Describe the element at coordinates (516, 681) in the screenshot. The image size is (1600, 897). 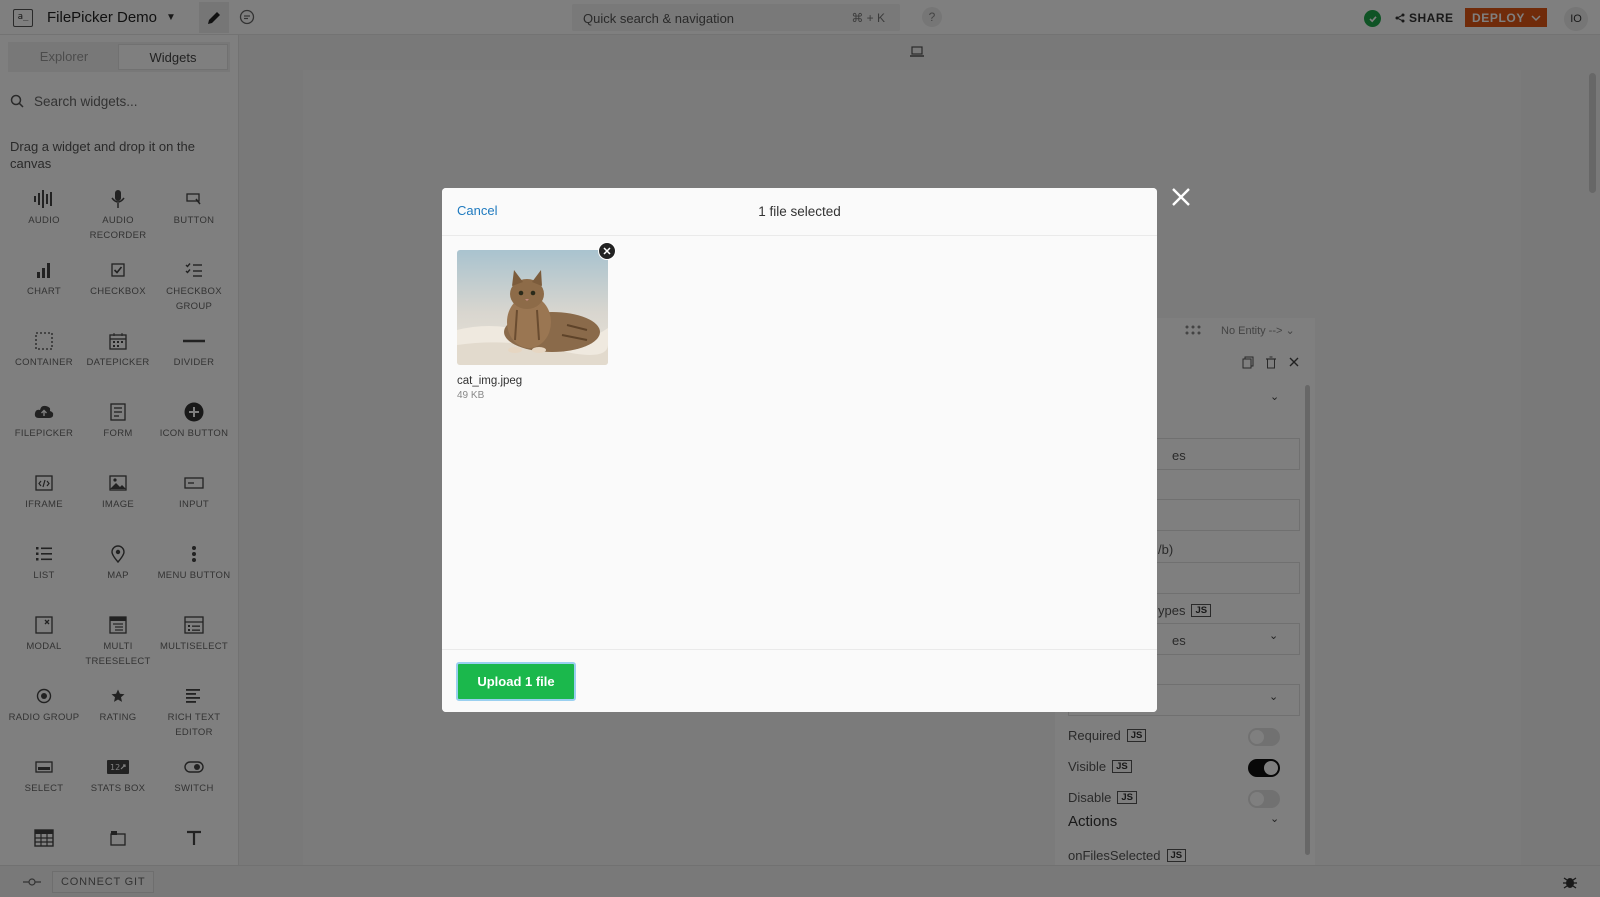
I see `upload-button: Upload 1 file` at that location.